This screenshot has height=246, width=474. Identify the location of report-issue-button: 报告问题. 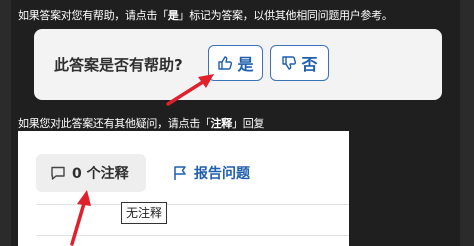
(211, 173).